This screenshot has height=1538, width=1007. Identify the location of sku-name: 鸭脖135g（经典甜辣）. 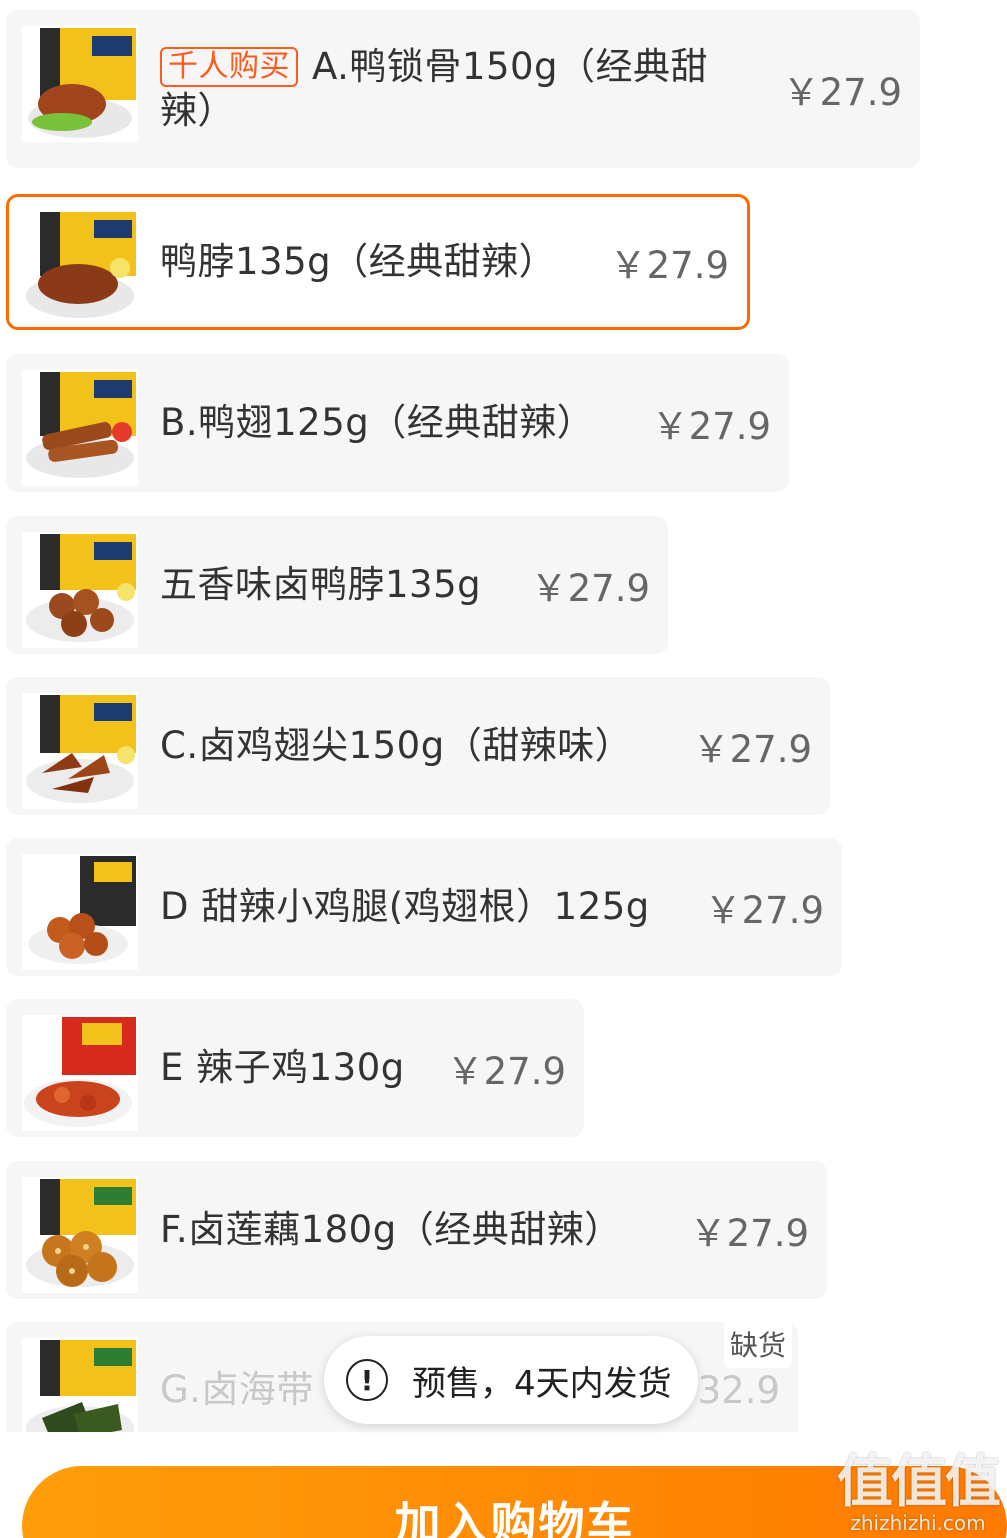
(358, 261).